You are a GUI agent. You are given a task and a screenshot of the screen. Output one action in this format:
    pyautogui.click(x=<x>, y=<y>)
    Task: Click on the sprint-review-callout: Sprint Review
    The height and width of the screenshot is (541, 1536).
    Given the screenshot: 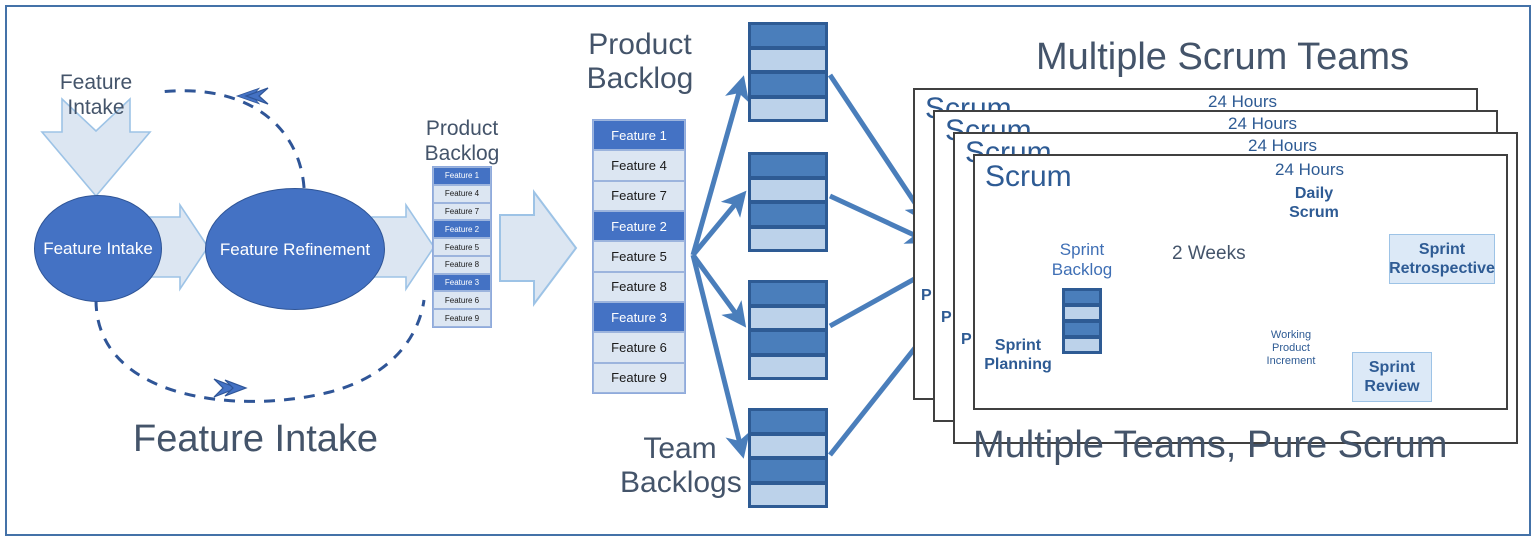 What is the action you would take?
    pyautogui.click(x=1392, y=377)
    